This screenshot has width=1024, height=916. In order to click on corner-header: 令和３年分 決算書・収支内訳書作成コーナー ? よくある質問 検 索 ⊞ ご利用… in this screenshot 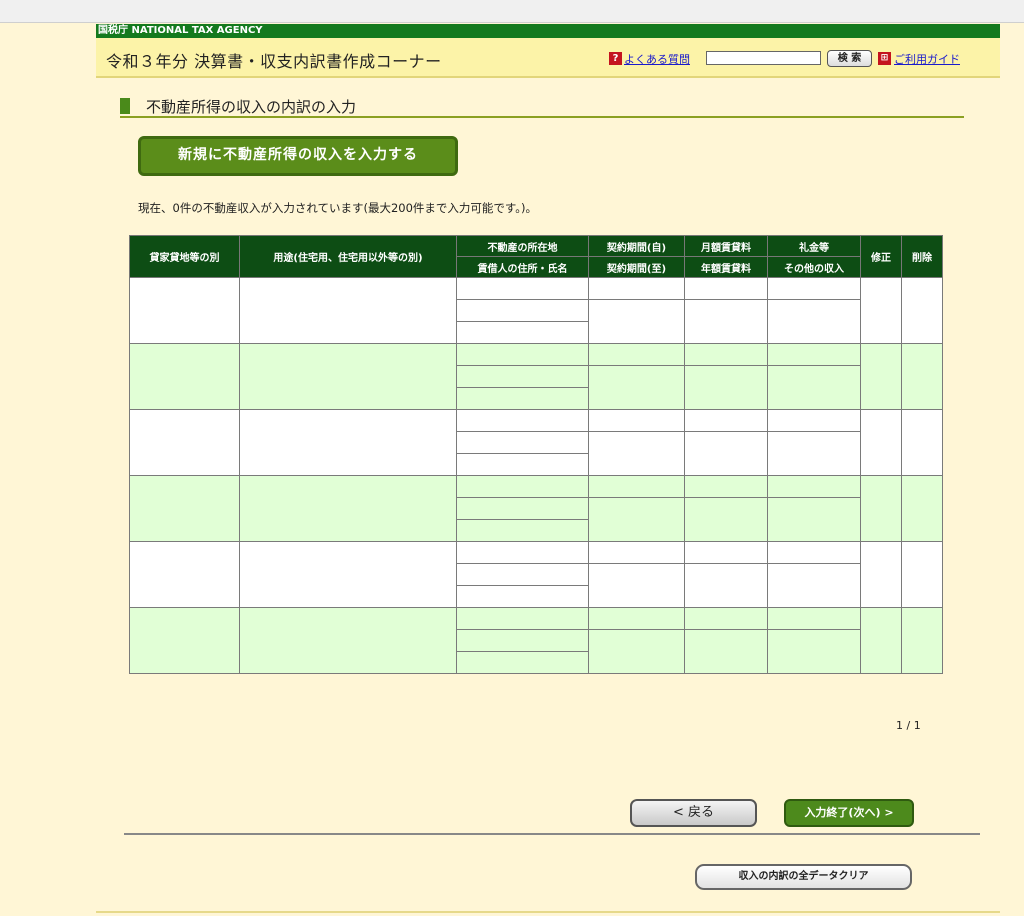, I will do `click(548, 58)`.